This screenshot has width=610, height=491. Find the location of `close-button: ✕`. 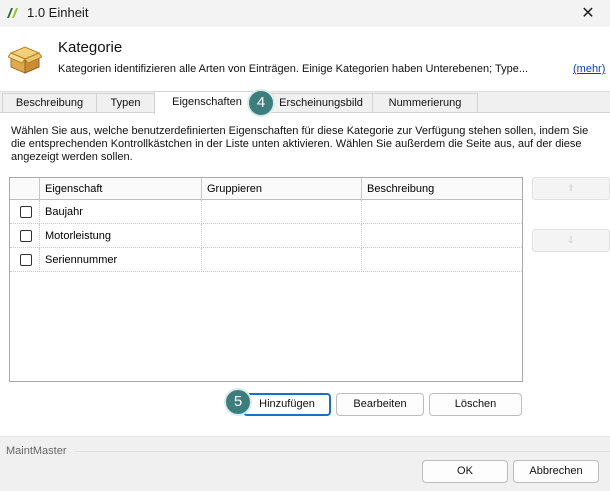

close-button: ✕ is located at coordinates (588, 13).